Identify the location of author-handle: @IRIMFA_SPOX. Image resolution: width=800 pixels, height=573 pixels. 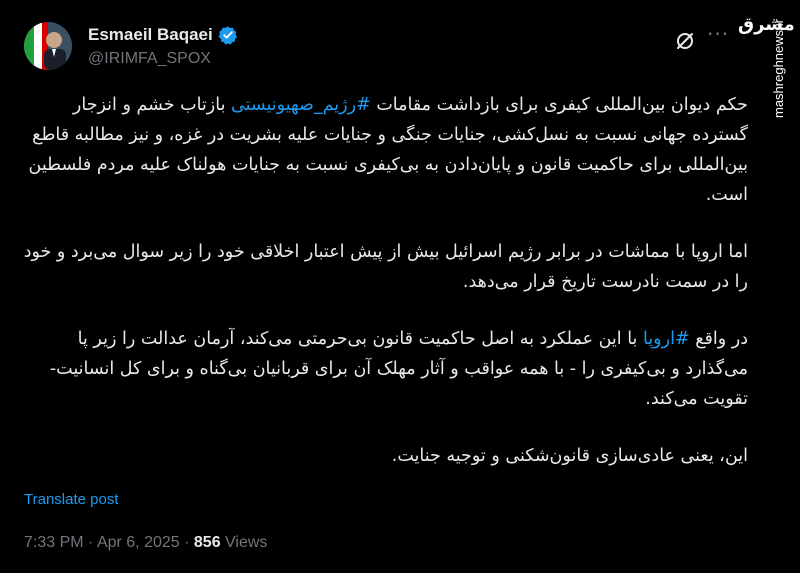
(149, 59).